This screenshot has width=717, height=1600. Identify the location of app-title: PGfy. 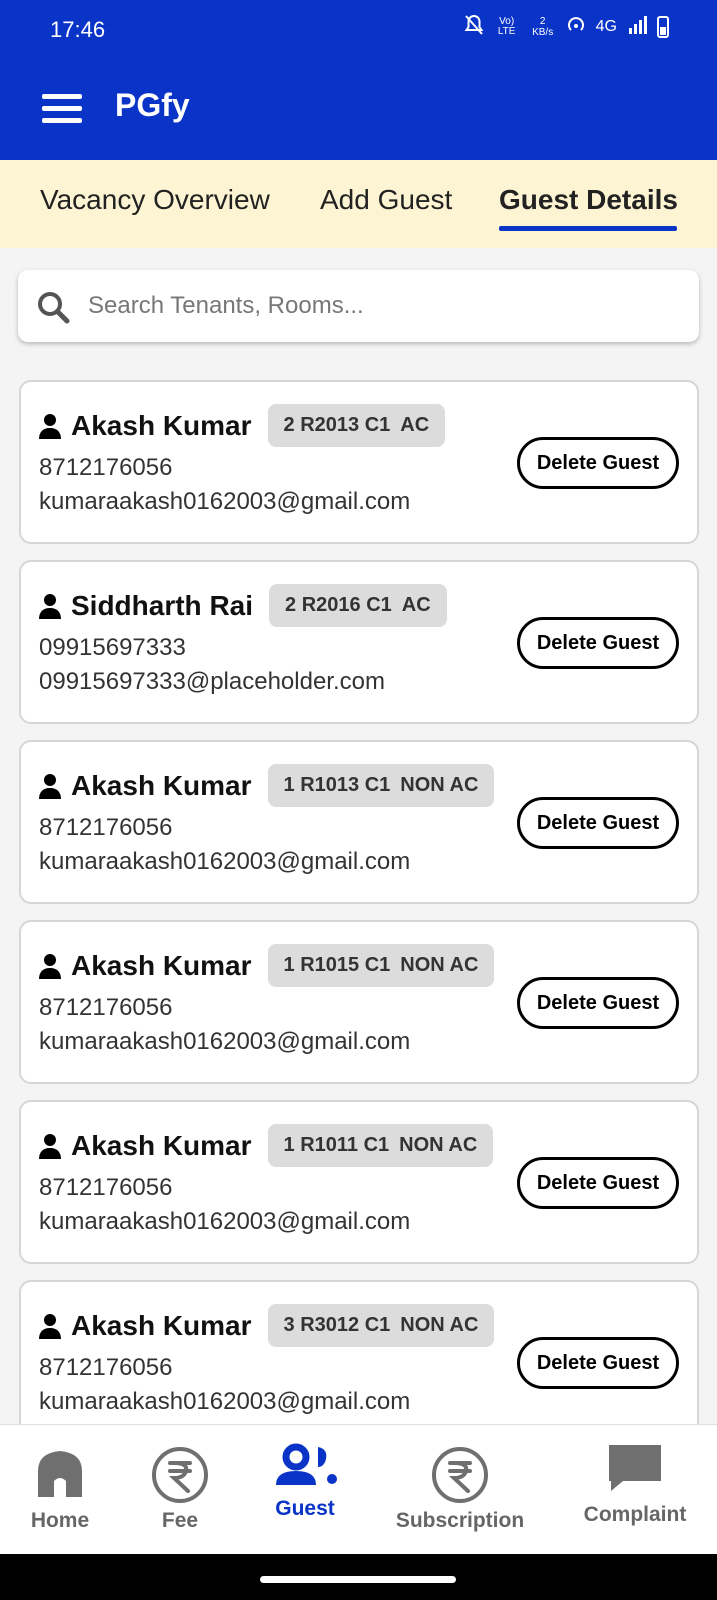
(152, 105).